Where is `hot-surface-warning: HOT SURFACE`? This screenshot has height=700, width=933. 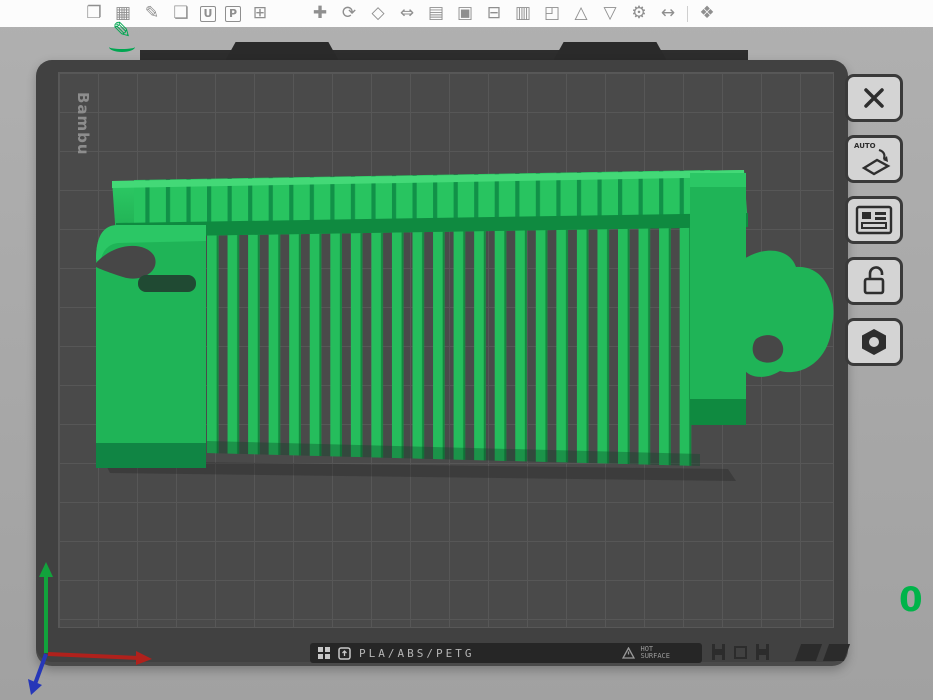 hot-surface-warning: HOT SURFACE is located at coordinates (657, 653).